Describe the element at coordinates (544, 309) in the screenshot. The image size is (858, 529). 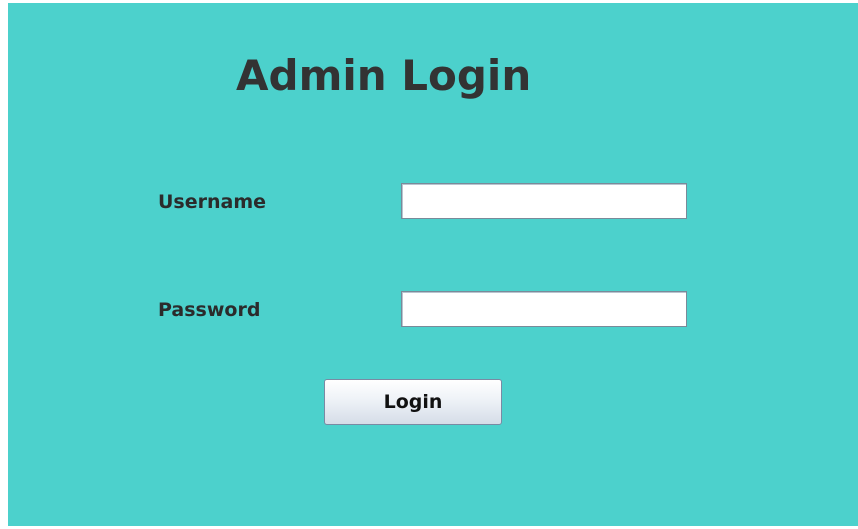
I see `password-field` at that location.